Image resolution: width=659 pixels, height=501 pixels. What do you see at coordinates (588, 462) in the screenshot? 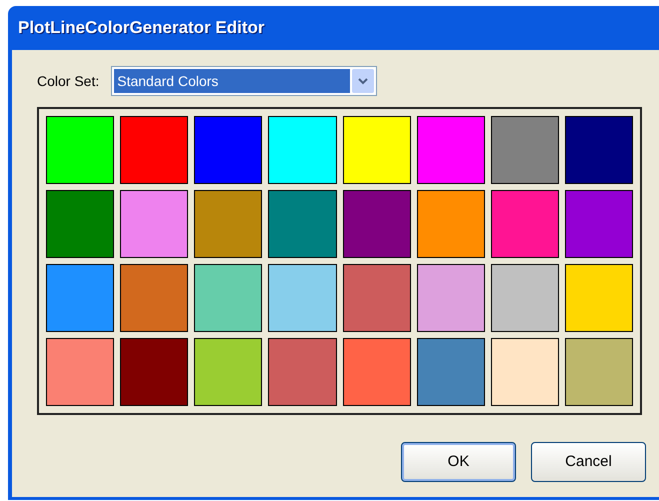
I see `cancel-button: Cancel` at bounding box center [588, 462].